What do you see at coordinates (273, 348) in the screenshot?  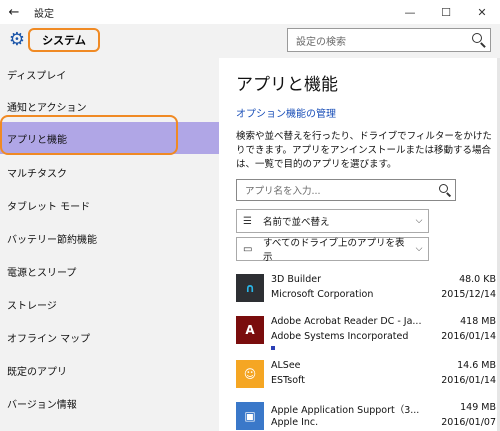 I see `progress-indicator` at bounding box center [273, 348].